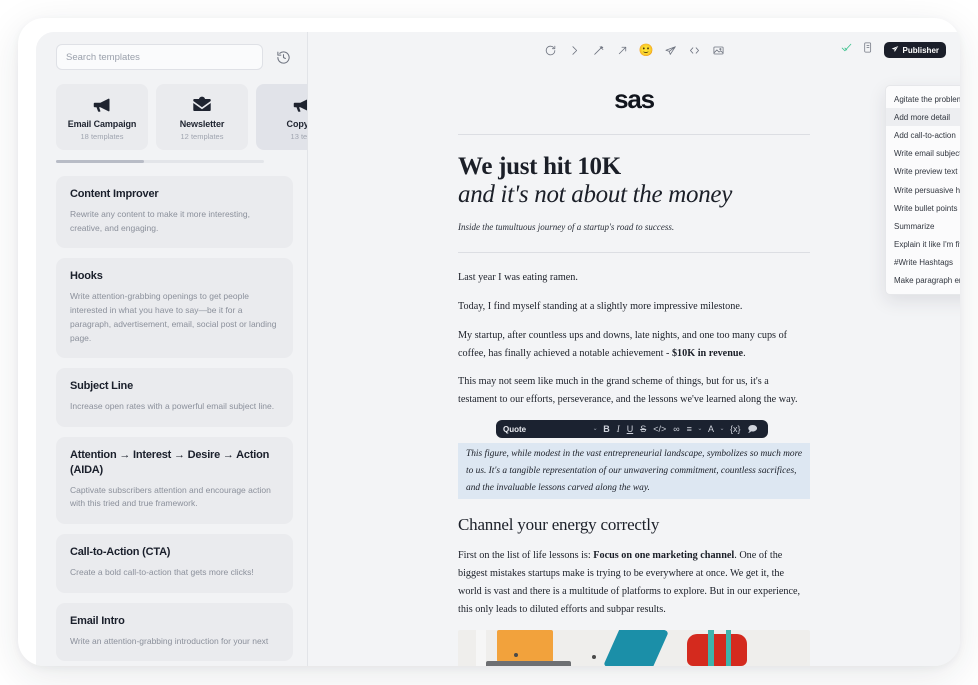 This screenshot has height=685, width=978. Describe the element at coordinates (282, 117) in the screenshot. I see `category-card-copy-bank: Copy B 13 tem` at that location.